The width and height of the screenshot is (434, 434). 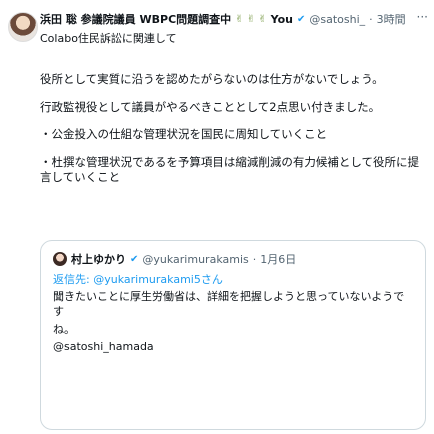 I want to click on tweet-time: 3時間, so click(x=391, y=19).